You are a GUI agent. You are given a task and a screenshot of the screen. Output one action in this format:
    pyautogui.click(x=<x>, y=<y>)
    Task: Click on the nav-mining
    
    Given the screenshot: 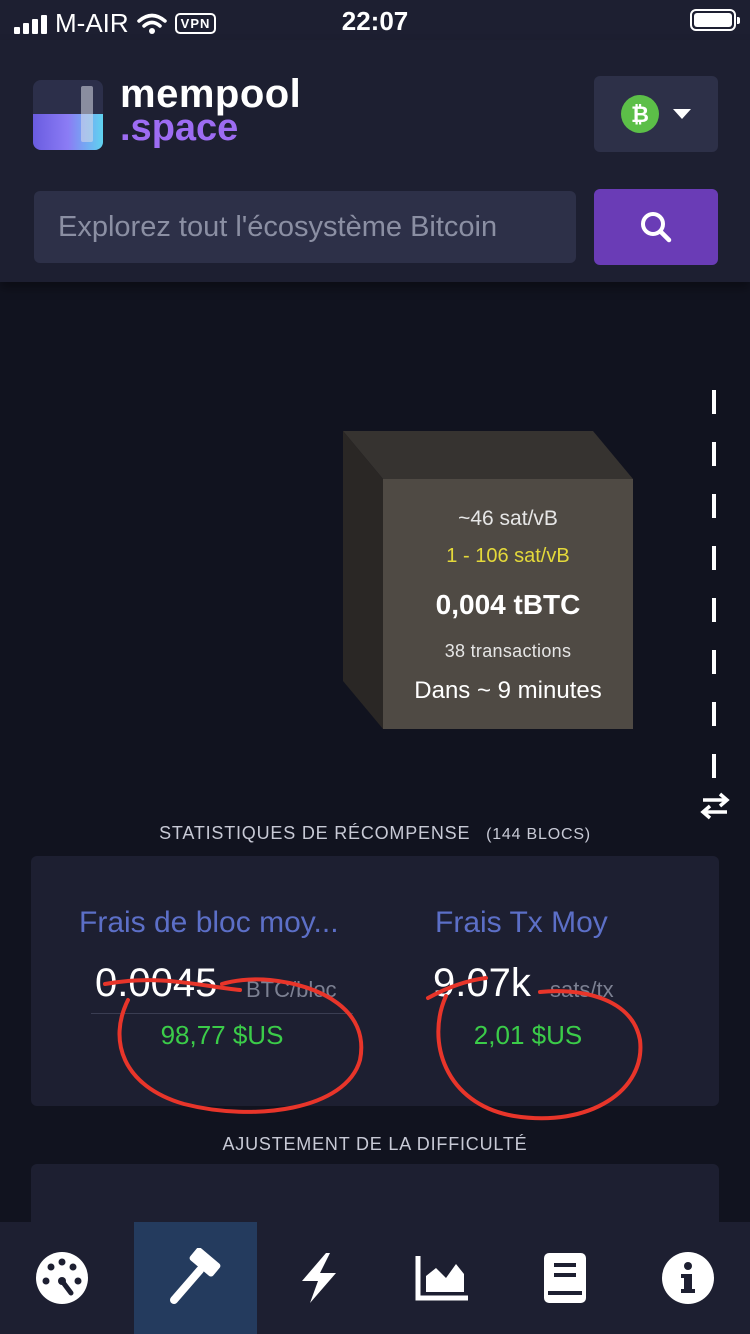 What is the action you would take?
    pyautogui.click(x=196, y=1278)
    